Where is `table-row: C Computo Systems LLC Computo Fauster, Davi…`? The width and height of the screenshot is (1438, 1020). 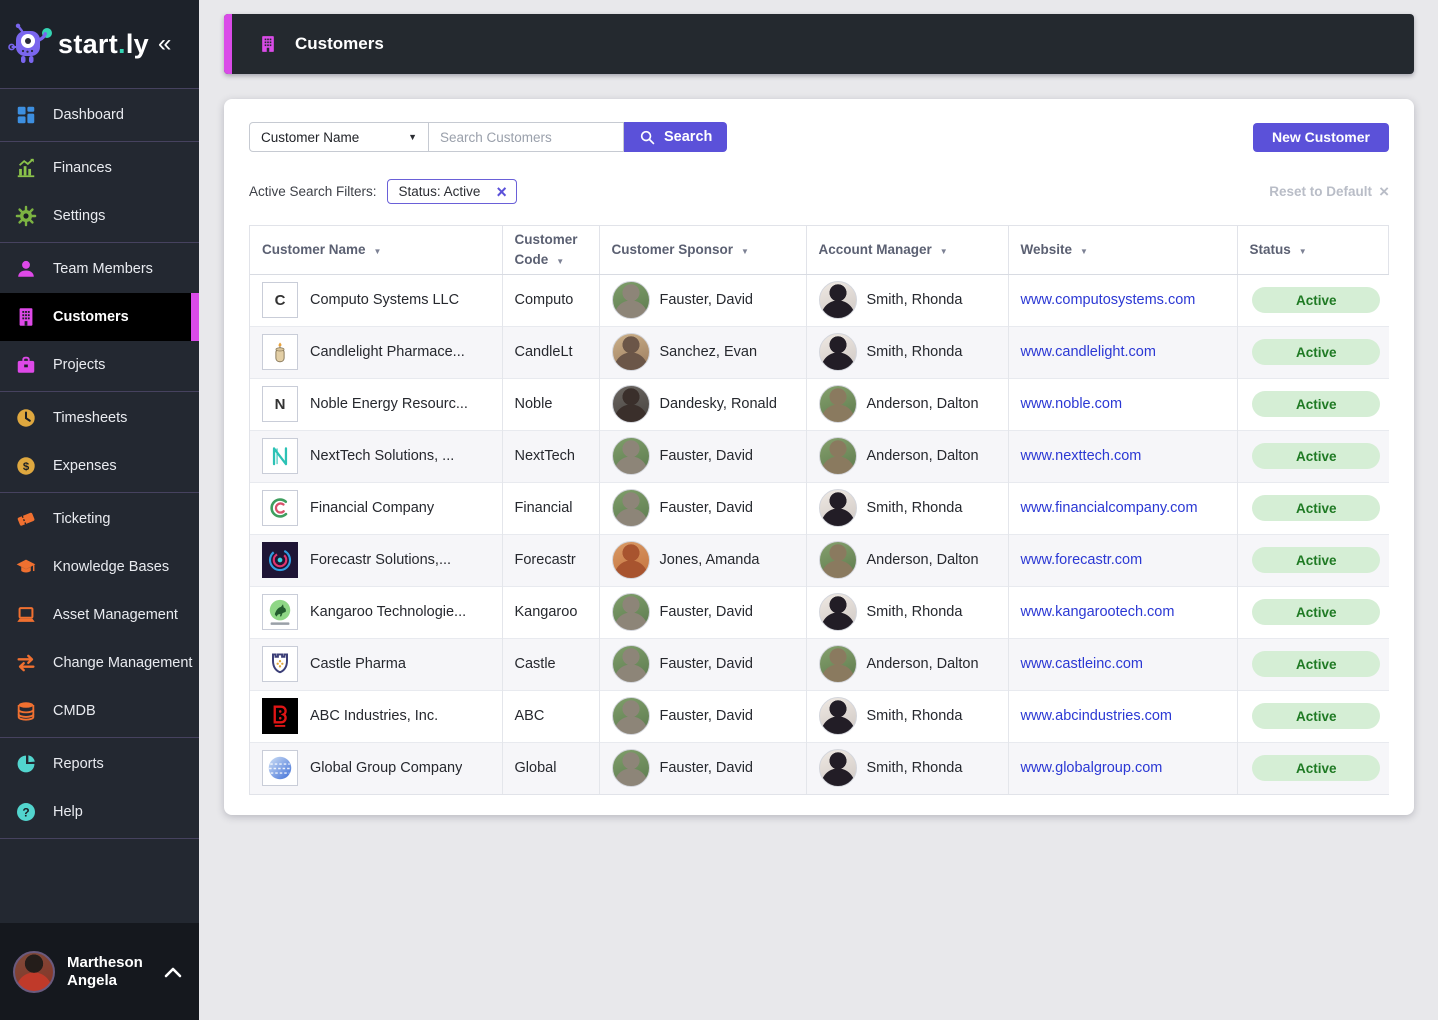
table-row: C Computo Systems LLC Computo Fauster, Davi… is located at coordinates (819, 300).